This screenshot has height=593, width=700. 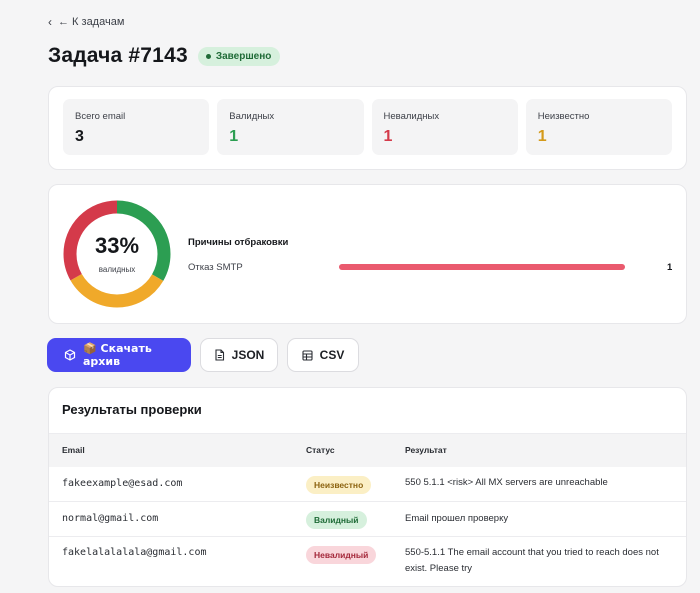 I want to click on back-link-label: ← К задачам, so click(x=91, y=22).